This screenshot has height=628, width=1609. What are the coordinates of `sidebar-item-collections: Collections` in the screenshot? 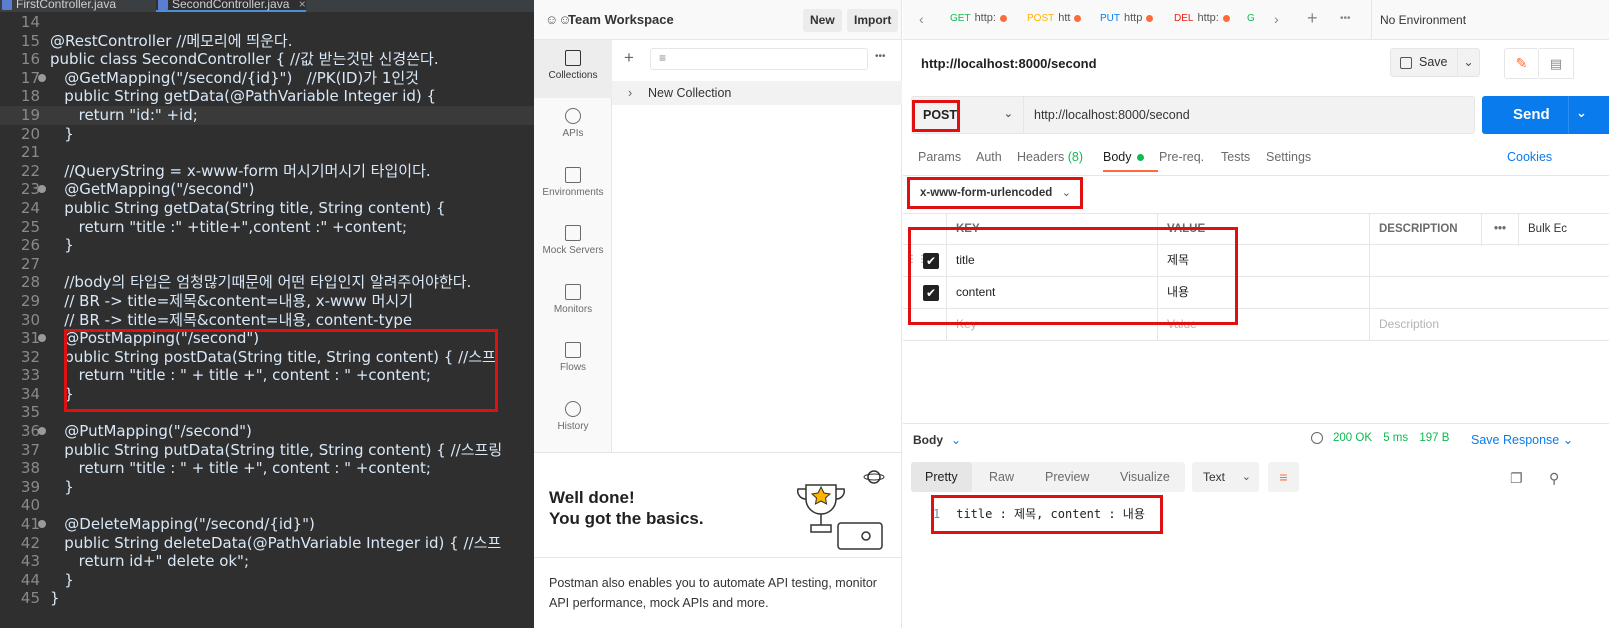 It's located at (573, 69).